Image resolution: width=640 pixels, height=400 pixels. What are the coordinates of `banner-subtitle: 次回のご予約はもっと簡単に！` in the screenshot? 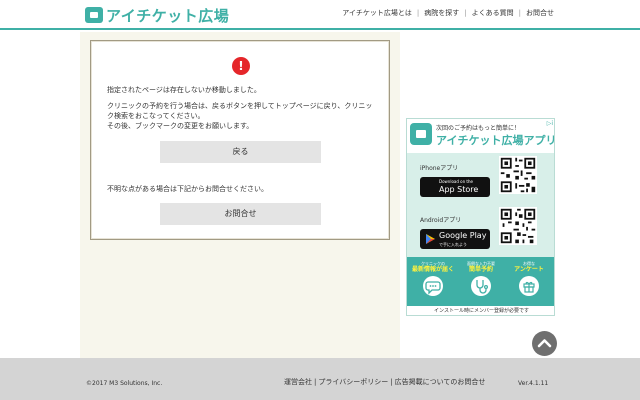 It's located at (478, 128).